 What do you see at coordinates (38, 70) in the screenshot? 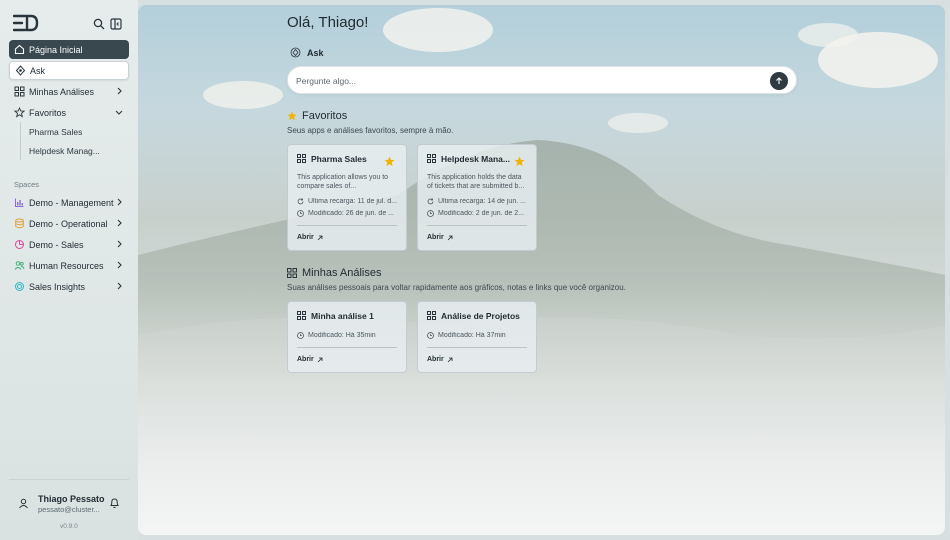
I see `sidebar-item-label: Ask` at bounding box center [38, 70].